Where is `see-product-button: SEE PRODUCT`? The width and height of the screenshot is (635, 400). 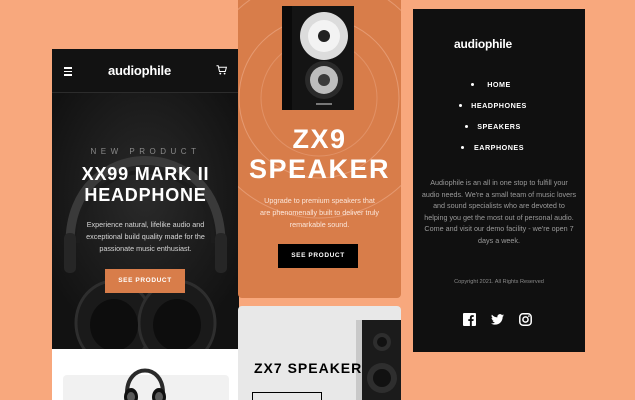 see-product-button: SEE PRODUCT is located at coordinates (145, 281).